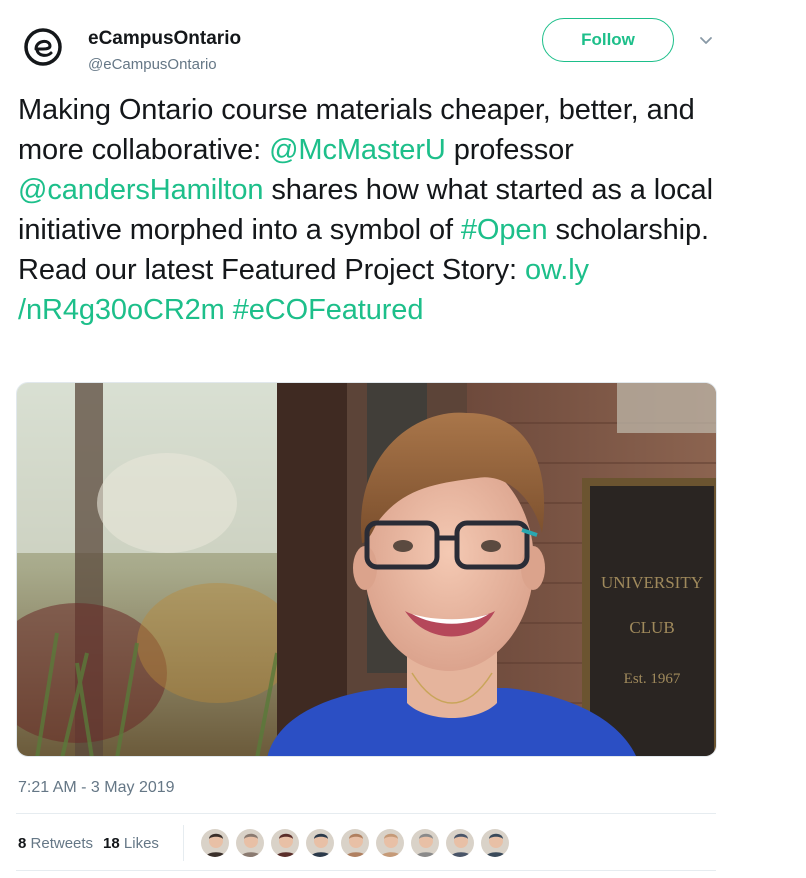  What do you see at coordinates (141, 843) in the screenshot?
I see `likes-label: Likes` at bounding box center [141, 843].